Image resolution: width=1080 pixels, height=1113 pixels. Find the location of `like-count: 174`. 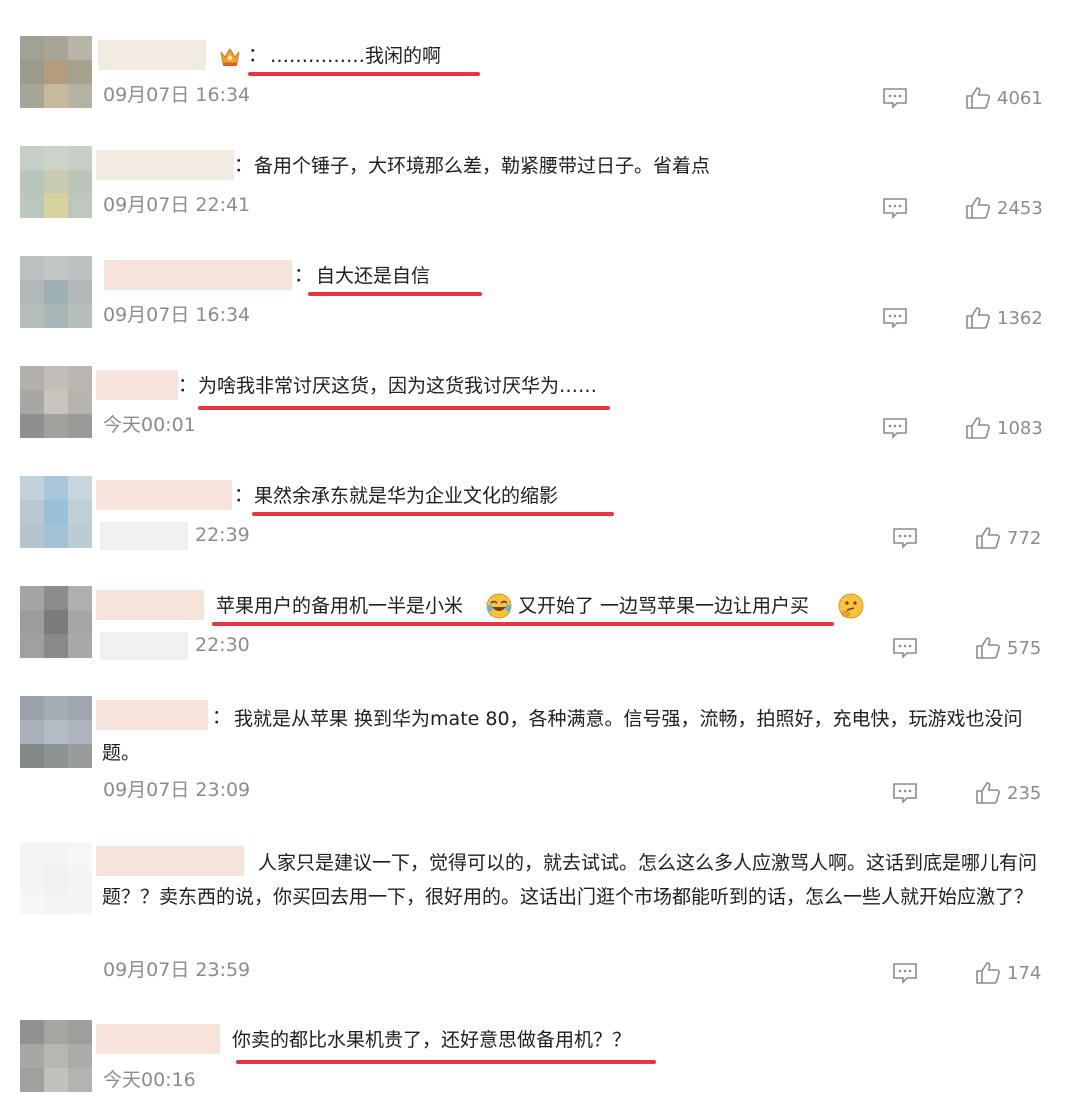

like-count: 174 is located at coordinates (1024, 973).